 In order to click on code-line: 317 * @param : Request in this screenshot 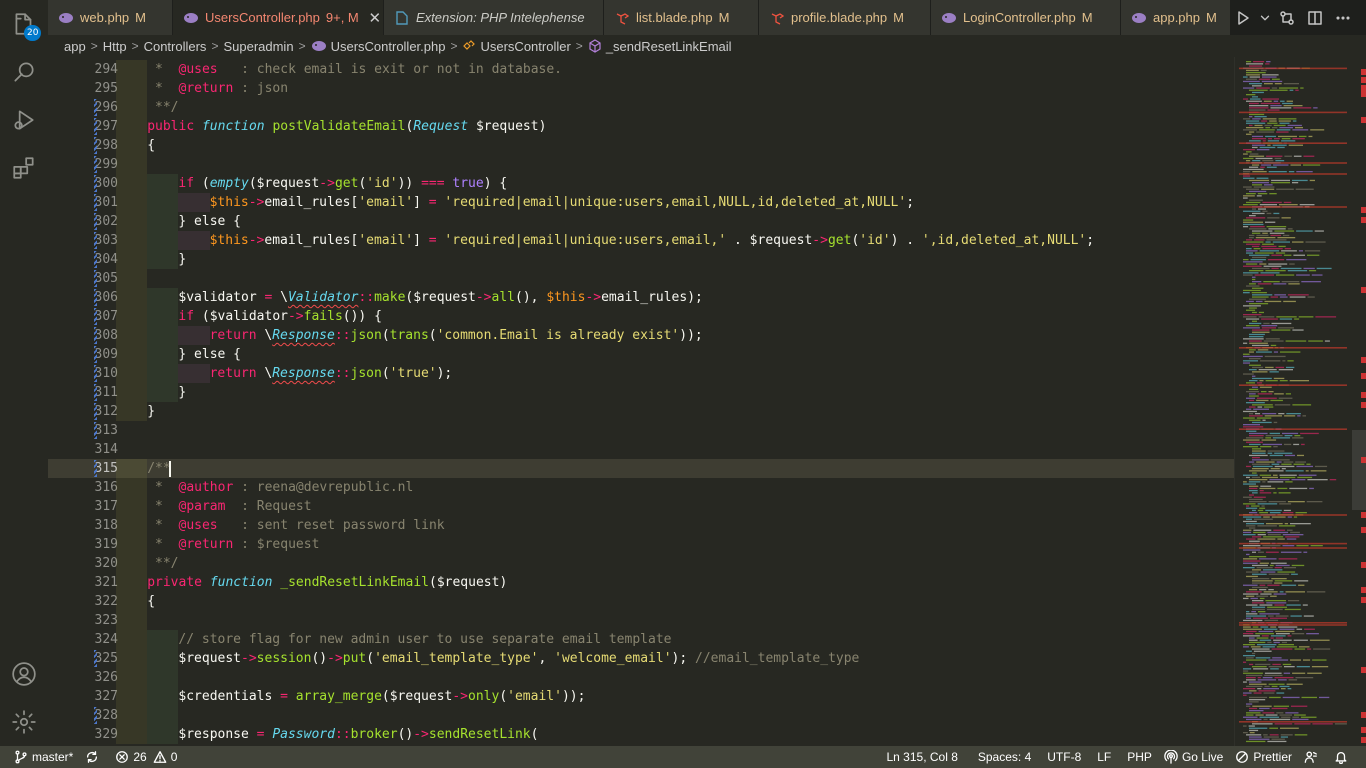, I will do `click(641, 506)`.